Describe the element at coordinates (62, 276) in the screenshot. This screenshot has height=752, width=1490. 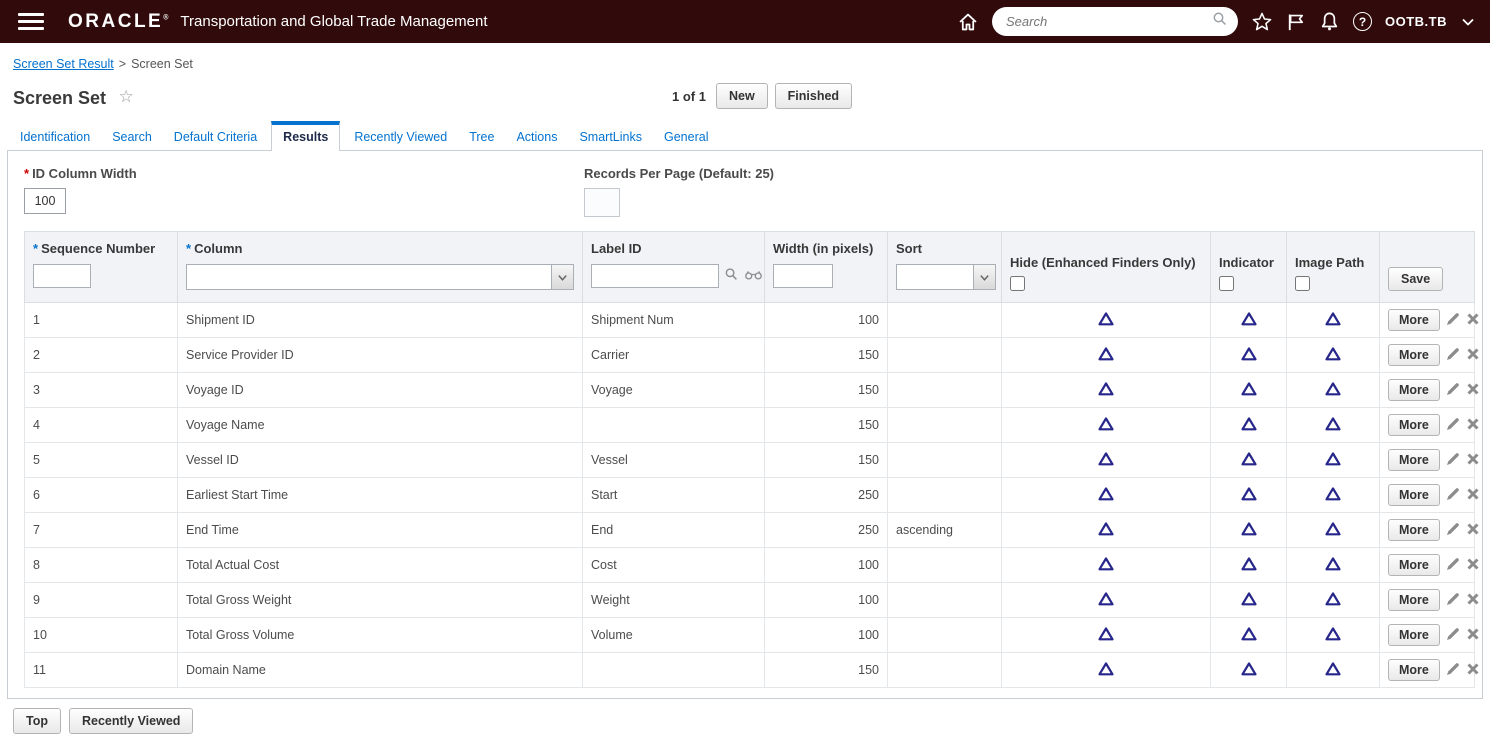
I see `sequence-number-filter-input` at that location.